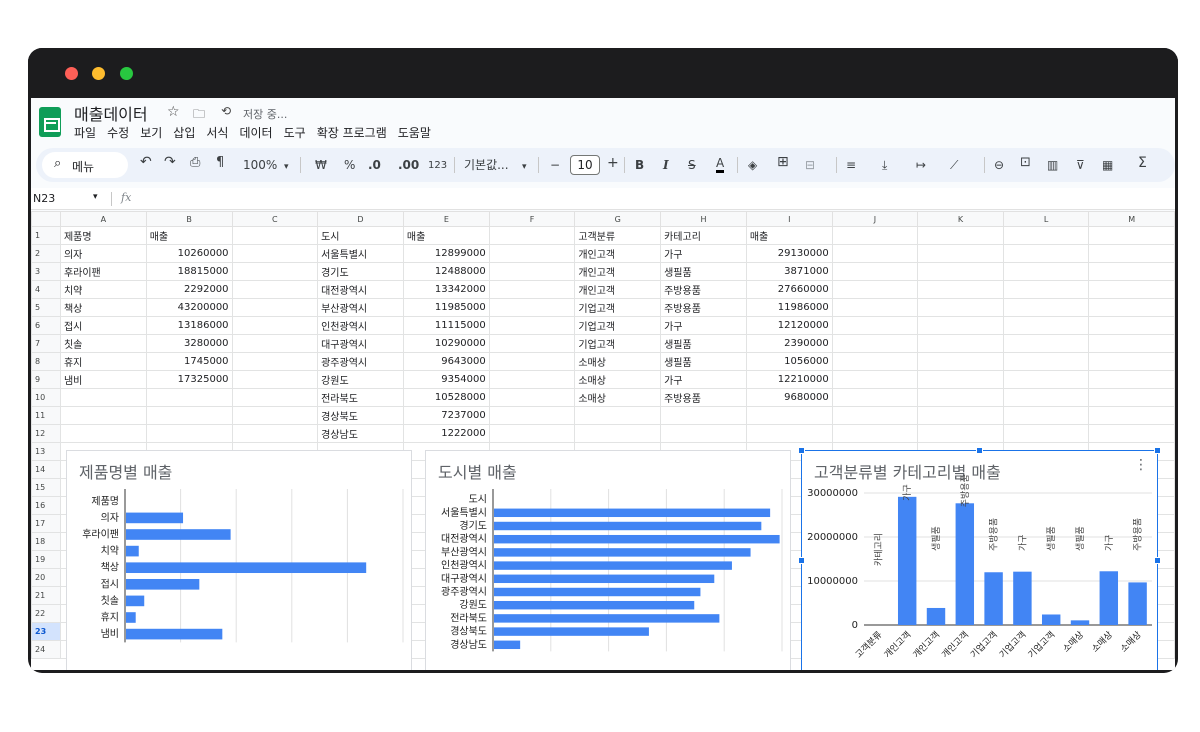  What do you see at coordinates (184, 133) in the screenshot?
I see `menu-insert: 삽입` at bounding box center [184, 133].